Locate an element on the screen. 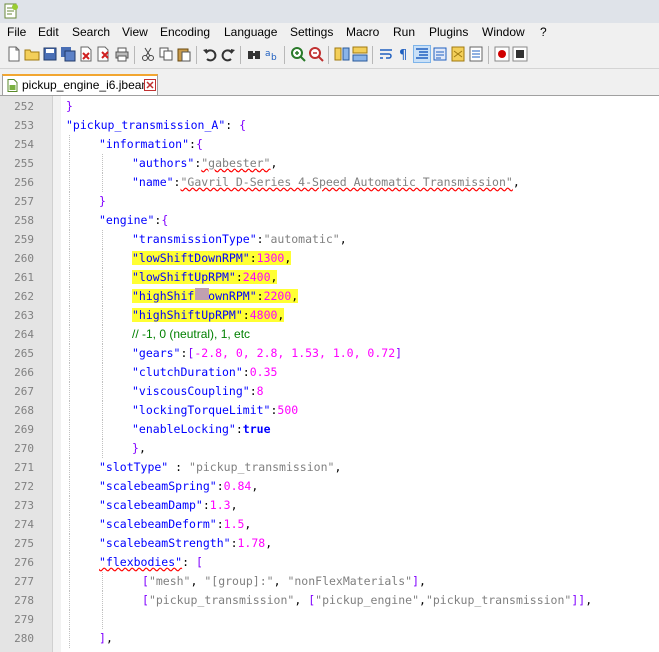 The image size is (659, 652). paste-icon is located at coordinates (184, 54).